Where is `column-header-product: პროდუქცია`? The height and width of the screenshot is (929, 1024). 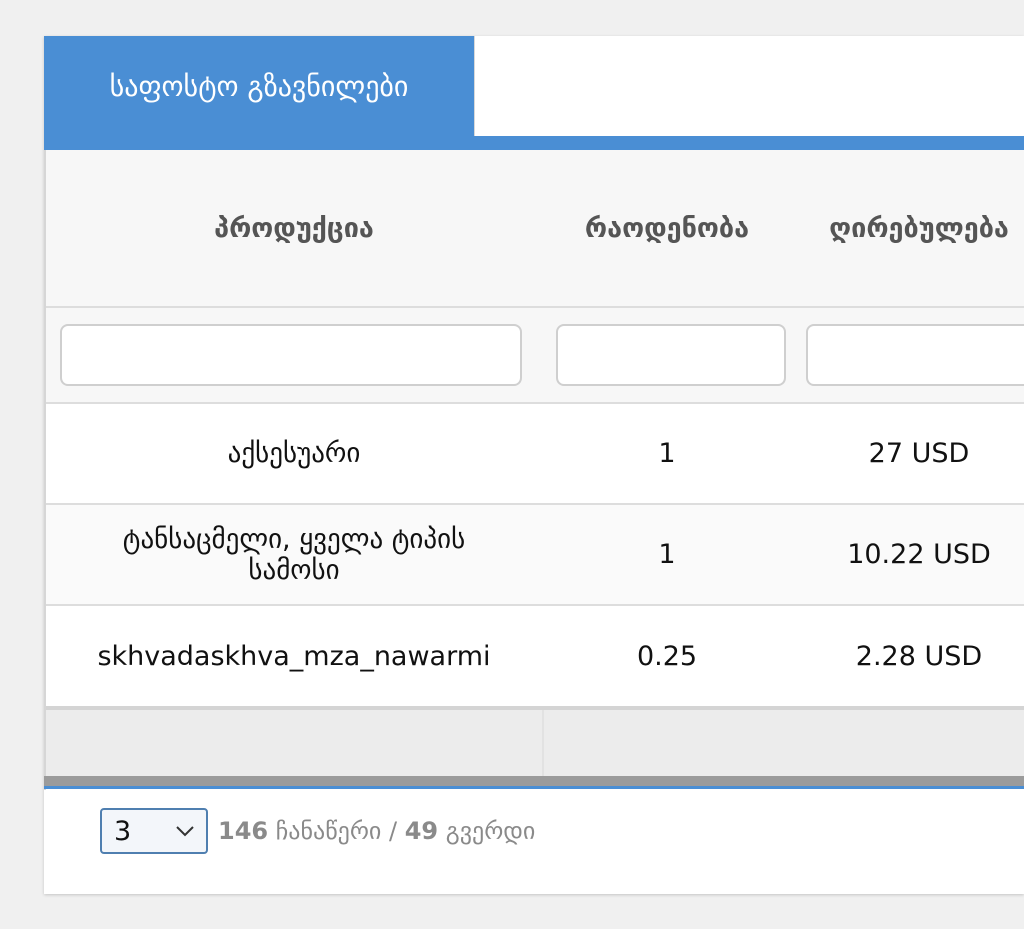
column-header-product: პროდუქცია is located at coordinates (294, 228).